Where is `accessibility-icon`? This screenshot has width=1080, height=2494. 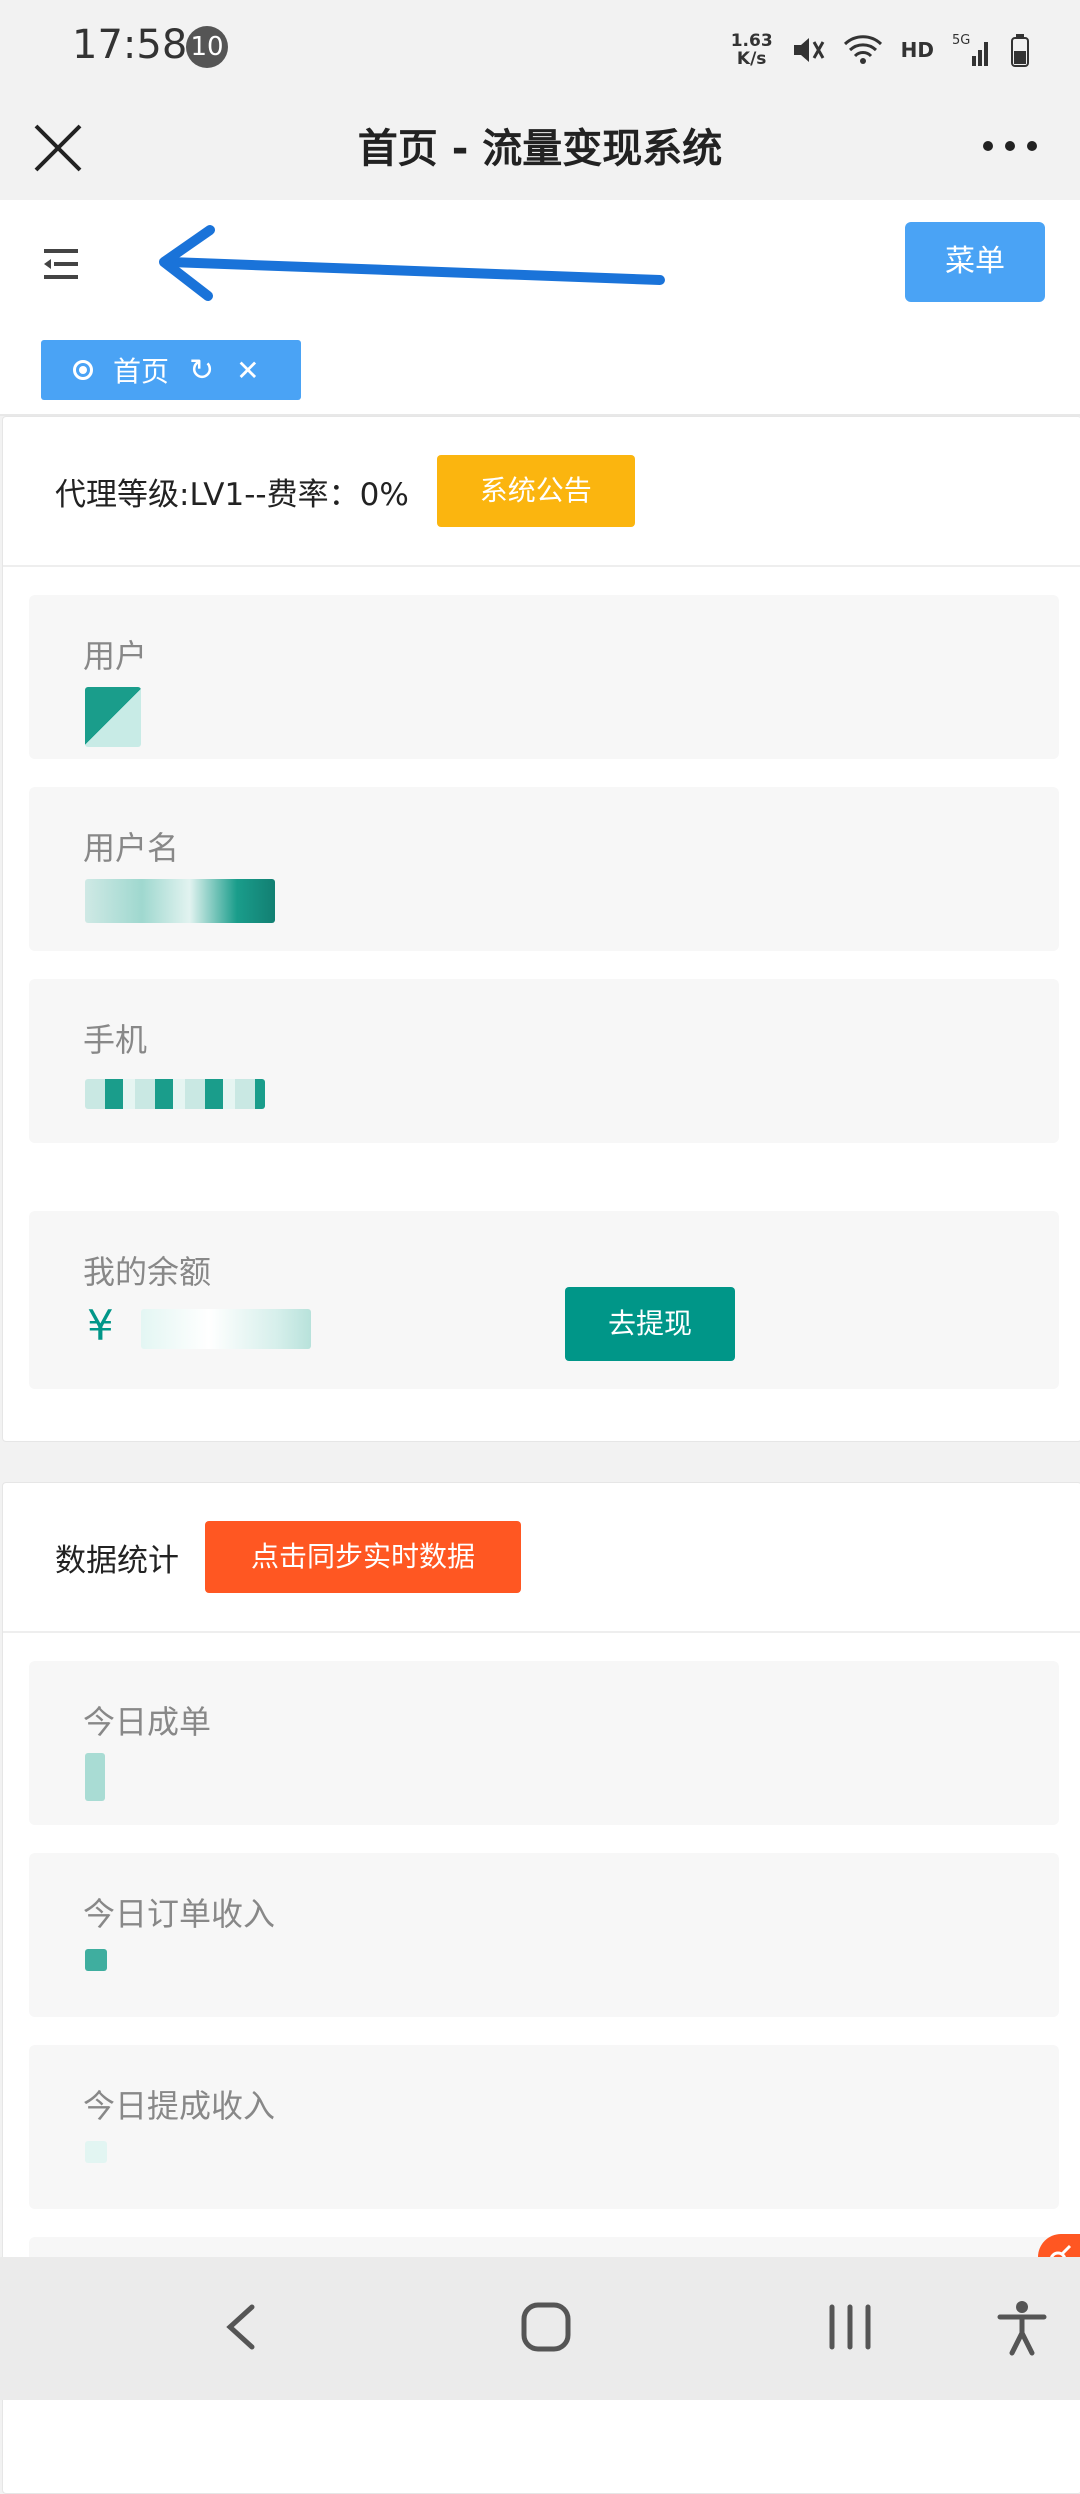 accessibility-icon is located at coordinates (1022, 2327).